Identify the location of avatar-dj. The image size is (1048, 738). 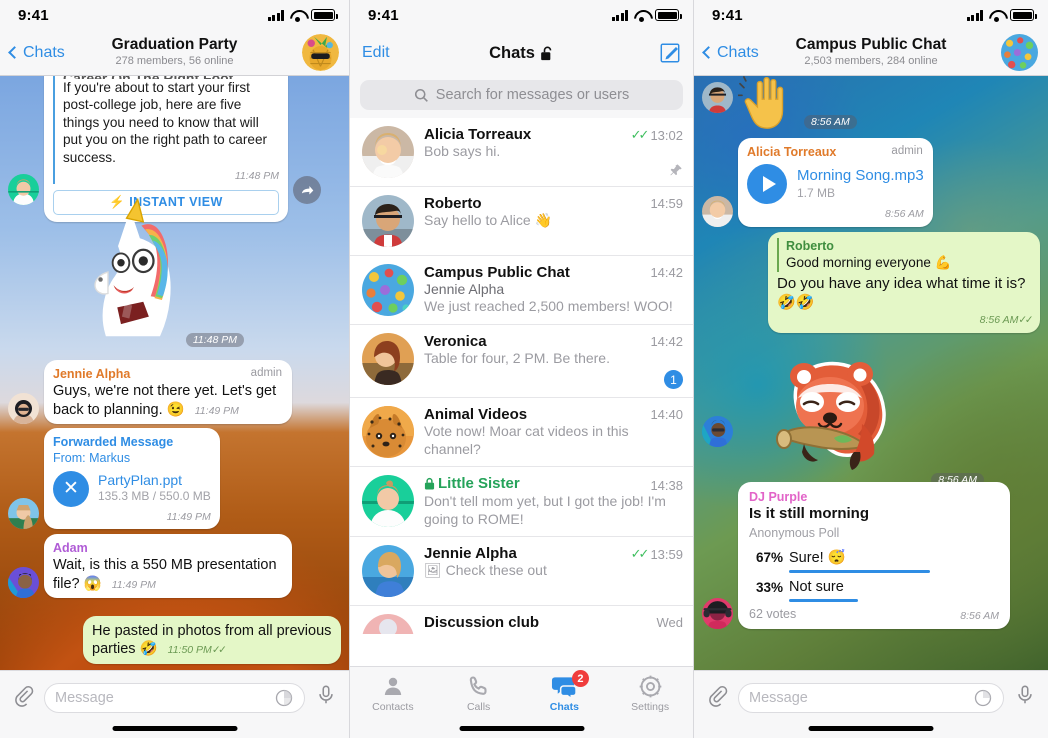
(717, 431).